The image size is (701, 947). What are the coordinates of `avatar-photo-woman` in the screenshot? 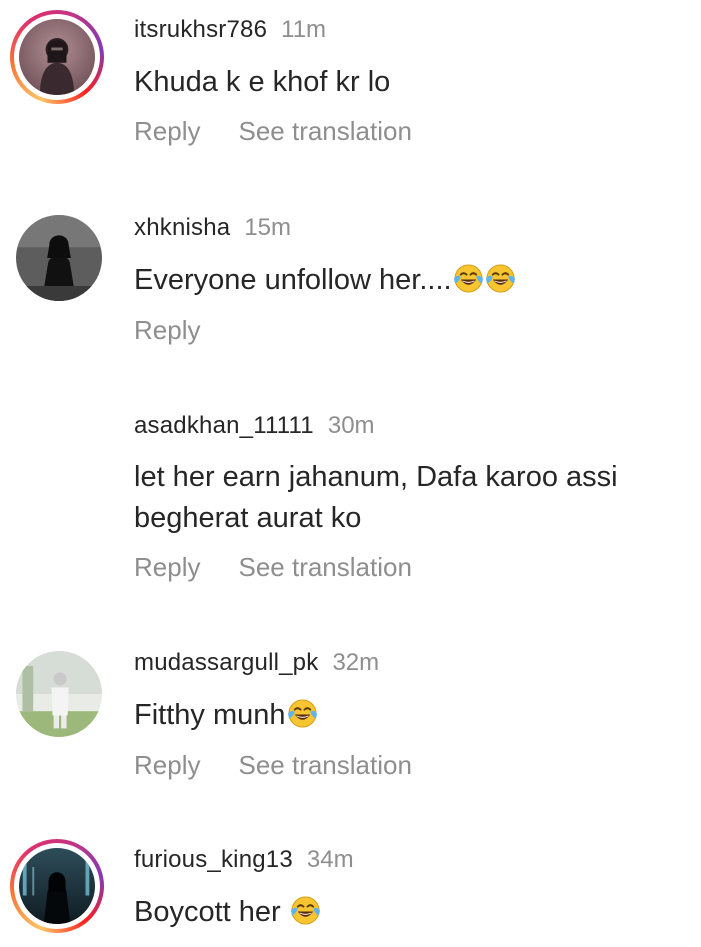 It's located at (57, 57).